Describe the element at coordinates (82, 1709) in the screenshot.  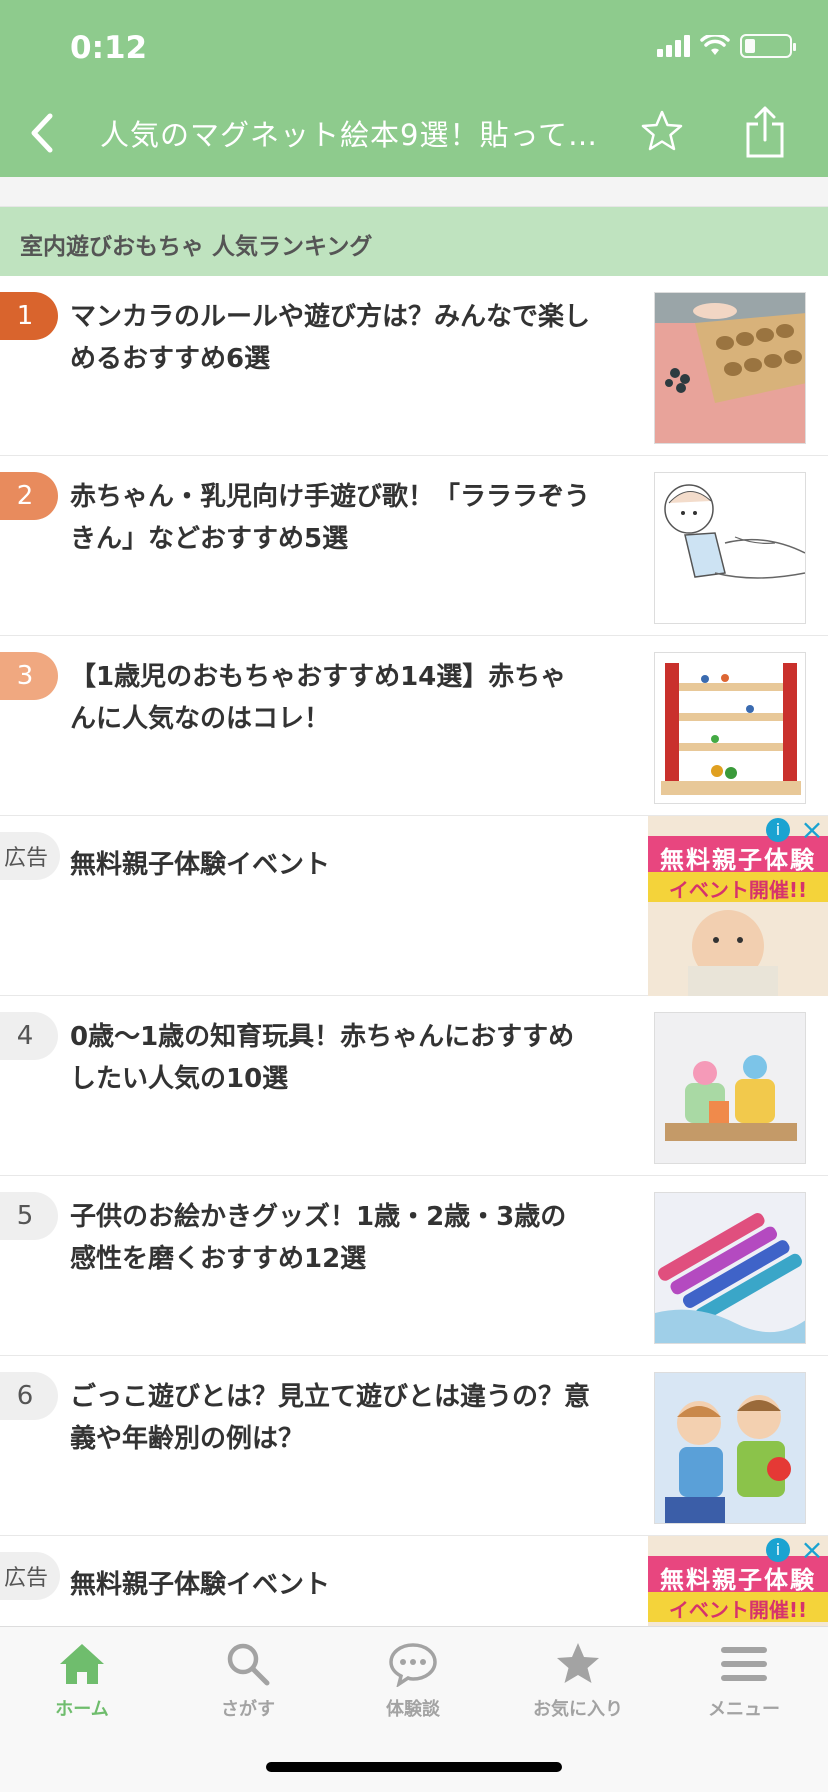
I see `tab-label: ホーム` at that location.